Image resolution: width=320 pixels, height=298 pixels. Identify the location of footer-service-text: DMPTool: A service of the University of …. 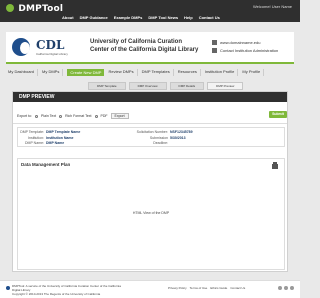
(66, 288).